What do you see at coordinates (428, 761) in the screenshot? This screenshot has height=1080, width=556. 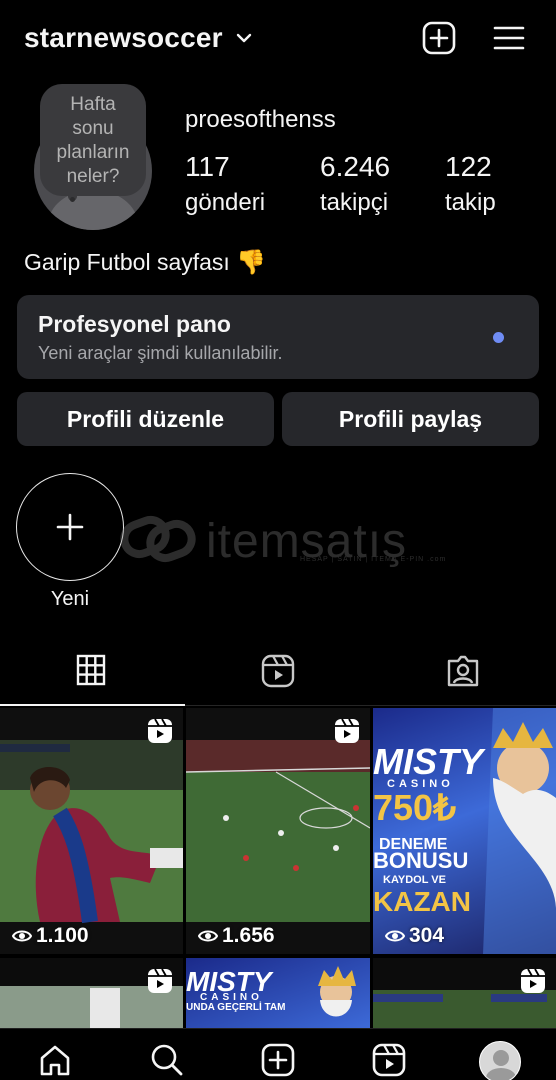 I see `ad-brand: MISTY` at bounding box center [428, 761].